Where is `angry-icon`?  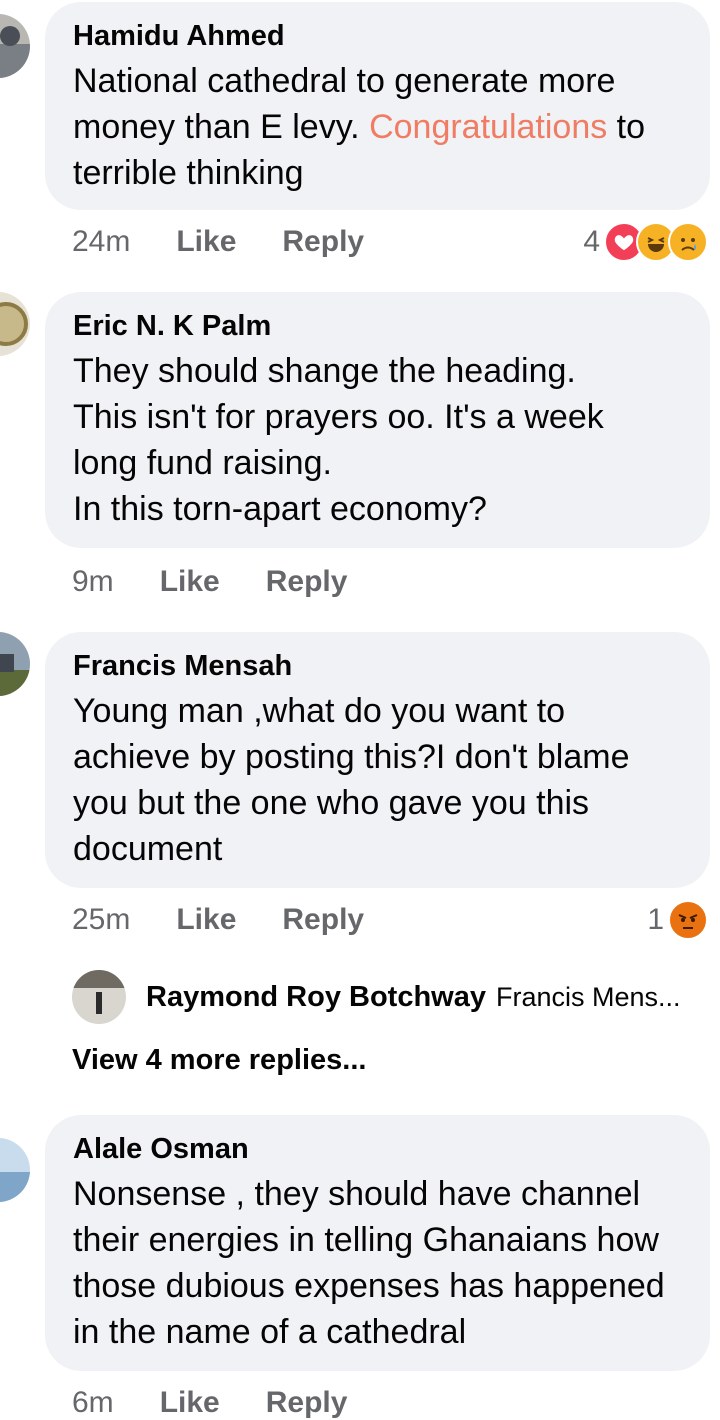 angry-icon is located at coordinates (688, 920).